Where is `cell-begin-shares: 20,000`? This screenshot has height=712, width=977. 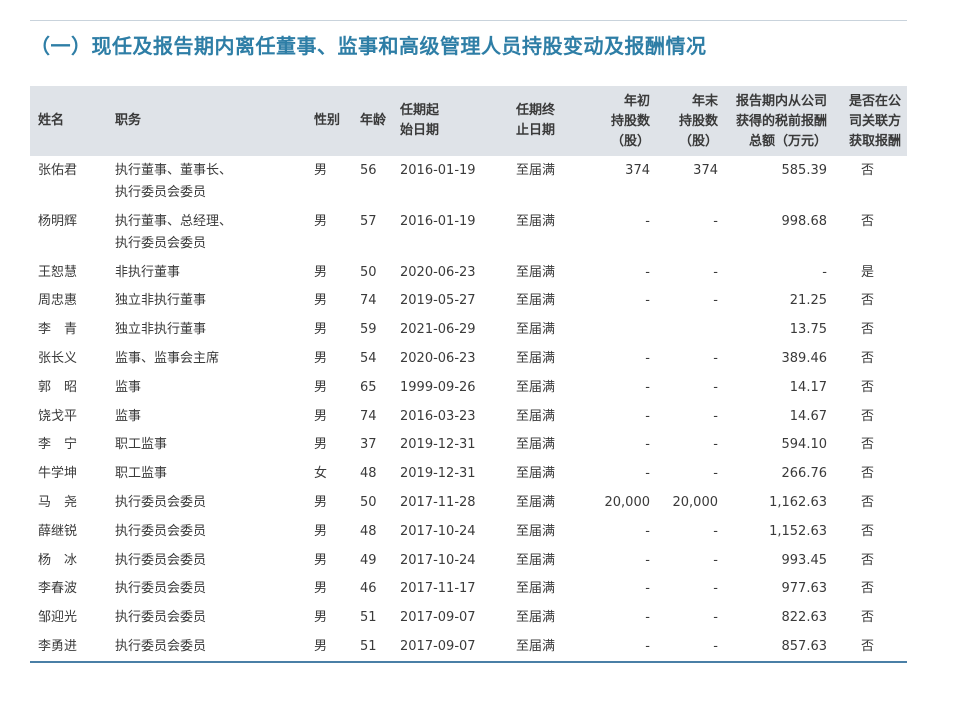
cell-begin-shares: 20,000 is located at coordinates (627, 502).